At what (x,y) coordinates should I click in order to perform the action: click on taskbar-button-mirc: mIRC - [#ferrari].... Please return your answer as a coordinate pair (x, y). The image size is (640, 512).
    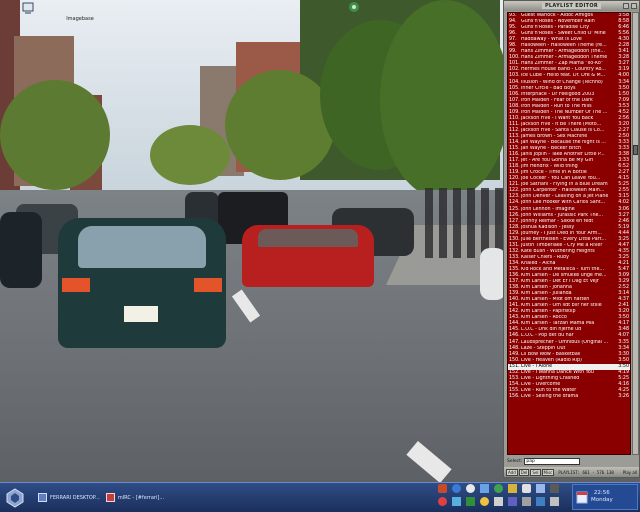
    Looking at the image, I should click on (135, 498).